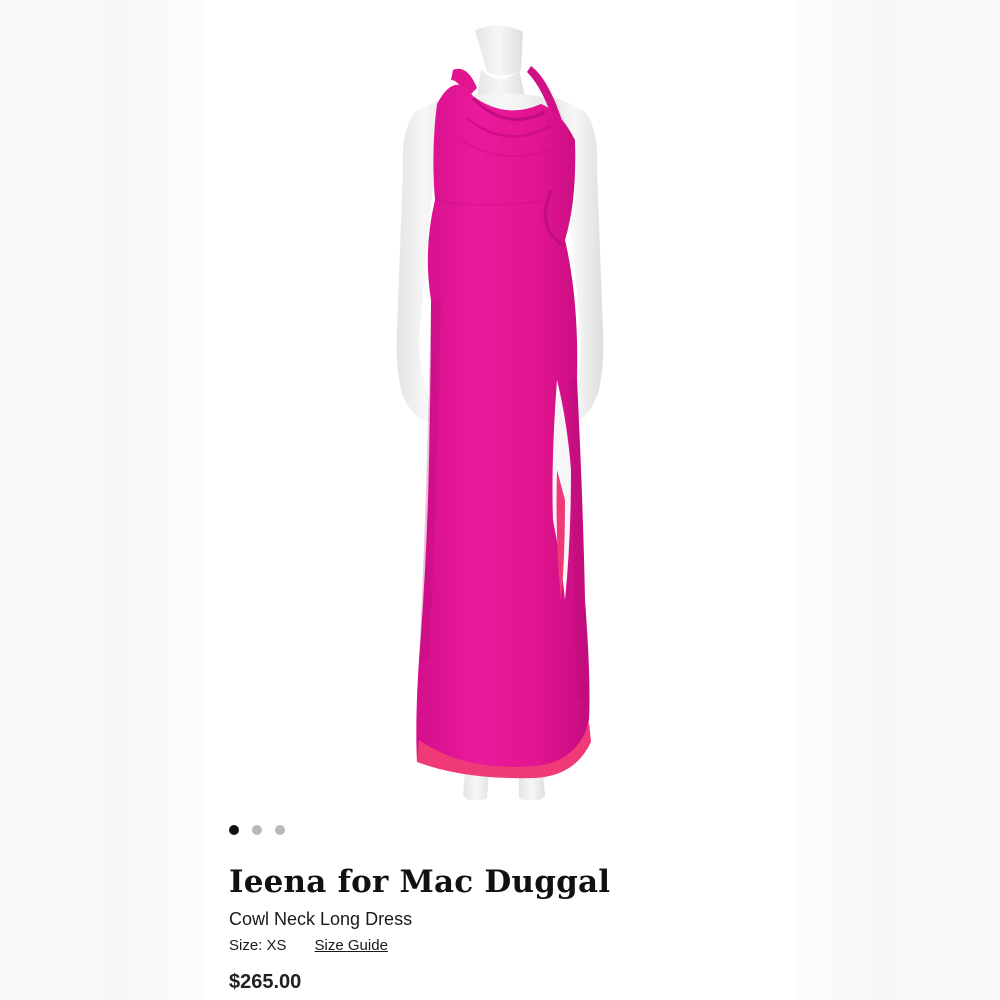 This screenshot has height=1000, width=1000. I want to click on size-row: Size: XS Size Guide, so click(500, 946).